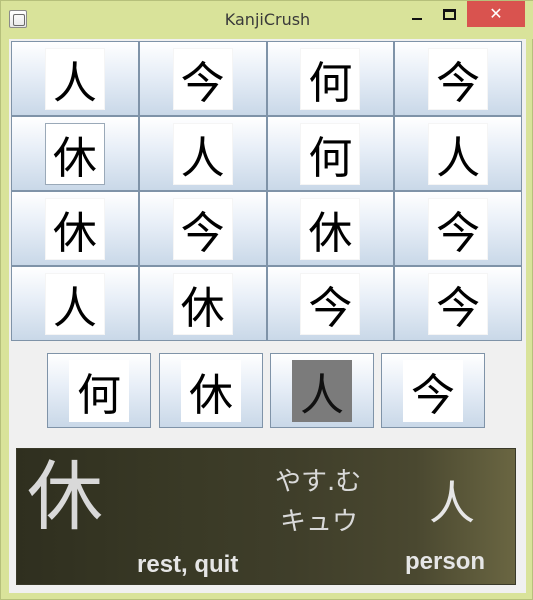  Describe the element at coordinates (319, 522) in the screenshot. I see `info-reading-on: キュウ` at that location.